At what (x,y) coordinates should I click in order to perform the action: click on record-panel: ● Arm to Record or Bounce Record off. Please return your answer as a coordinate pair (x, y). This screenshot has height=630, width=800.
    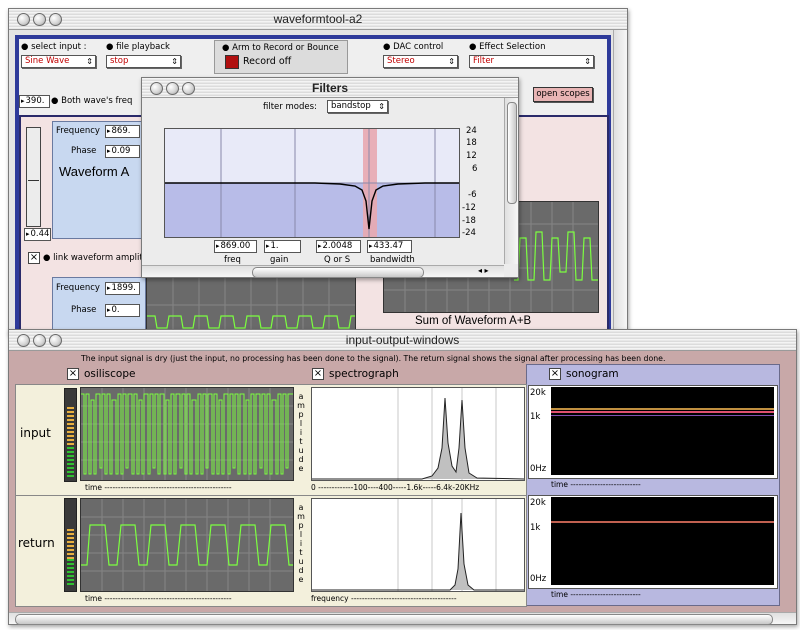
    Looking at the image, I should click on (281, 57).